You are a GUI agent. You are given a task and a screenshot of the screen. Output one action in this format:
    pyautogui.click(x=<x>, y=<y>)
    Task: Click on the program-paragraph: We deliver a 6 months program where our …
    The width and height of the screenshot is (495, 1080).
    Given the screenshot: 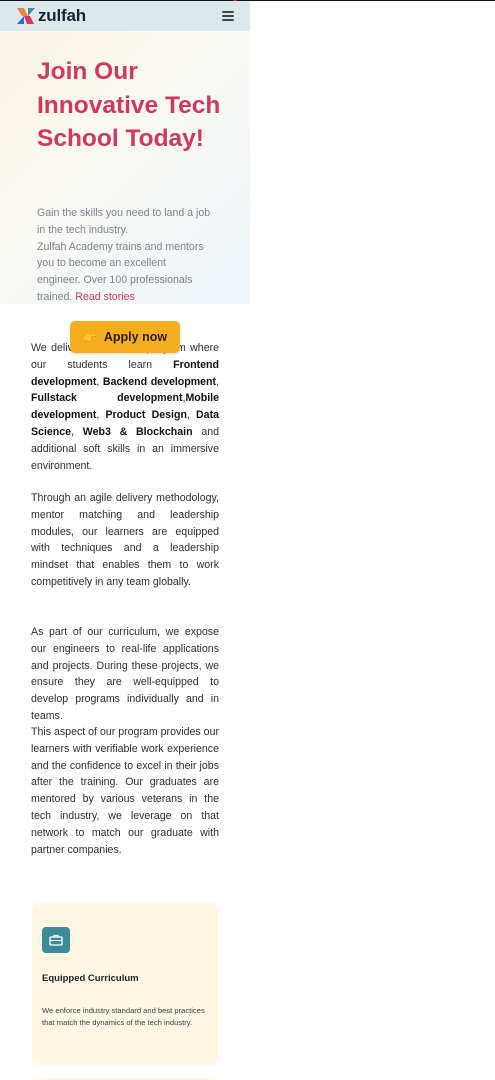 What is the action you would take?
    pyautogui.click(x=125, y=407)
    